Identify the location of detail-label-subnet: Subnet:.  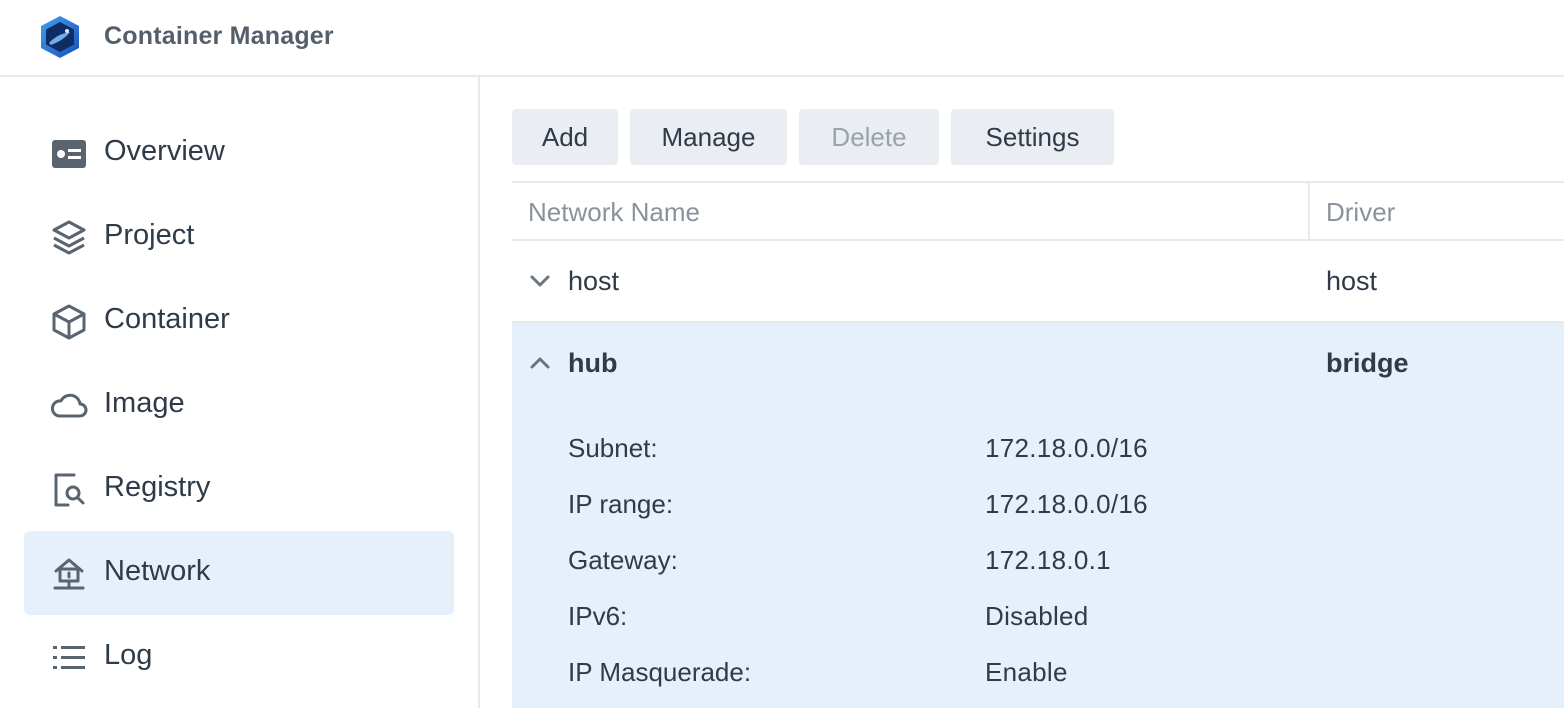
(613, 448).